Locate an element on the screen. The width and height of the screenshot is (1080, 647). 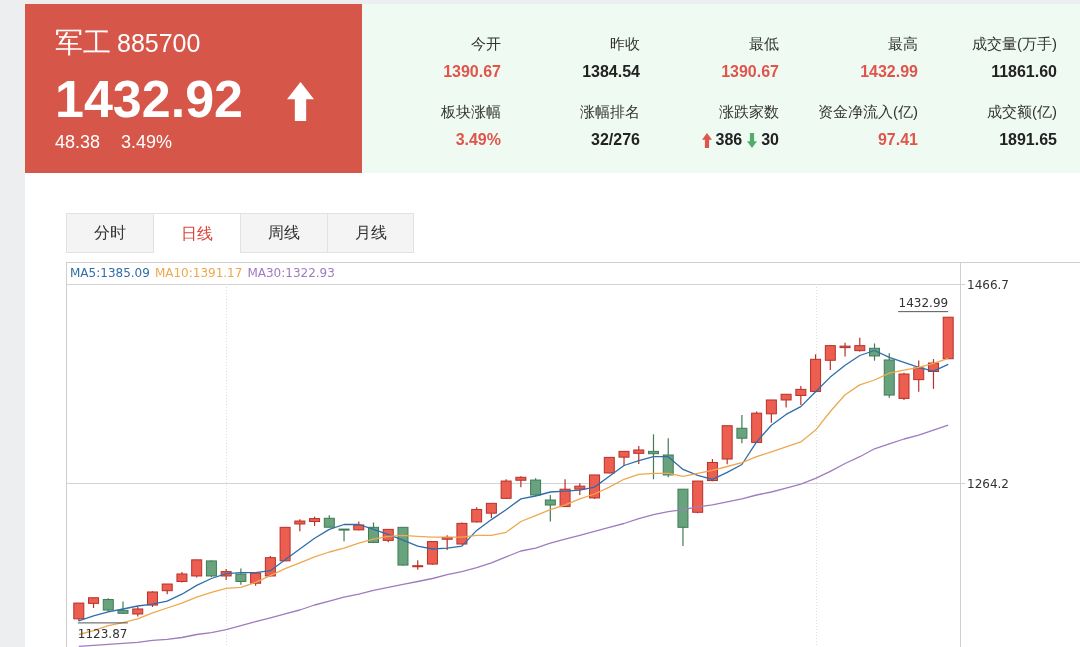
max-price-label: 1432.99 is located at coordinates (923, 303).